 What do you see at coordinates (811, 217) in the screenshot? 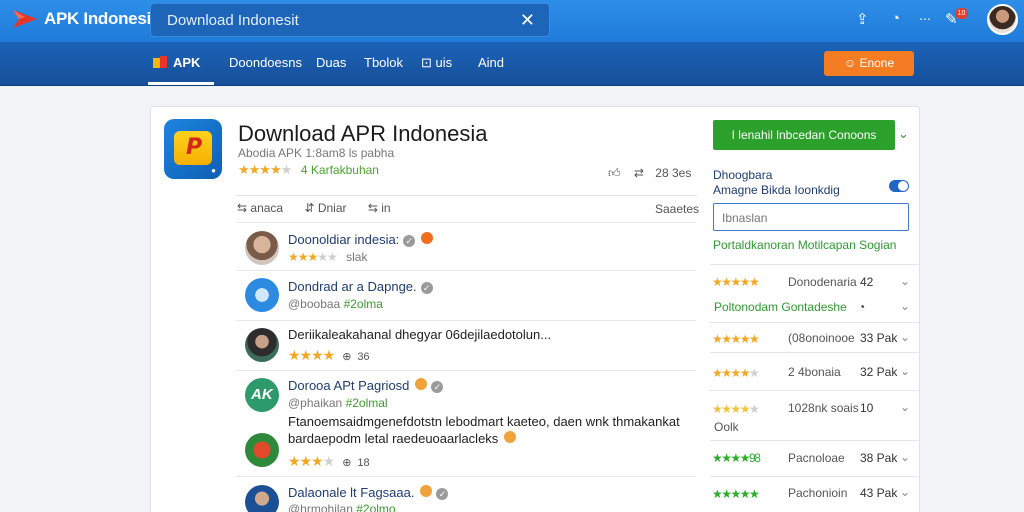
I see `sidebar-input: Ibnaslan` at bounding box center [811, 217].